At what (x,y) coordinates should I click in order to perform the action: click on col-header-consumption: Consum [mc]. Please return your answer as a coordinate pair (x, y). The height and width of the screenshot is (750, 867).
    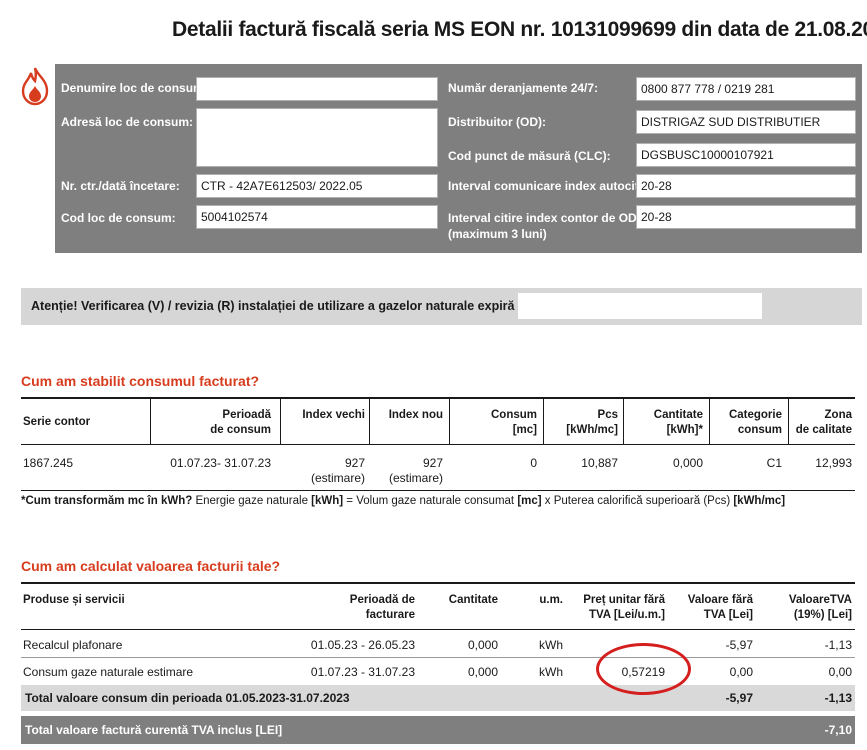
    Looking at the image, I should click on (514, 422).